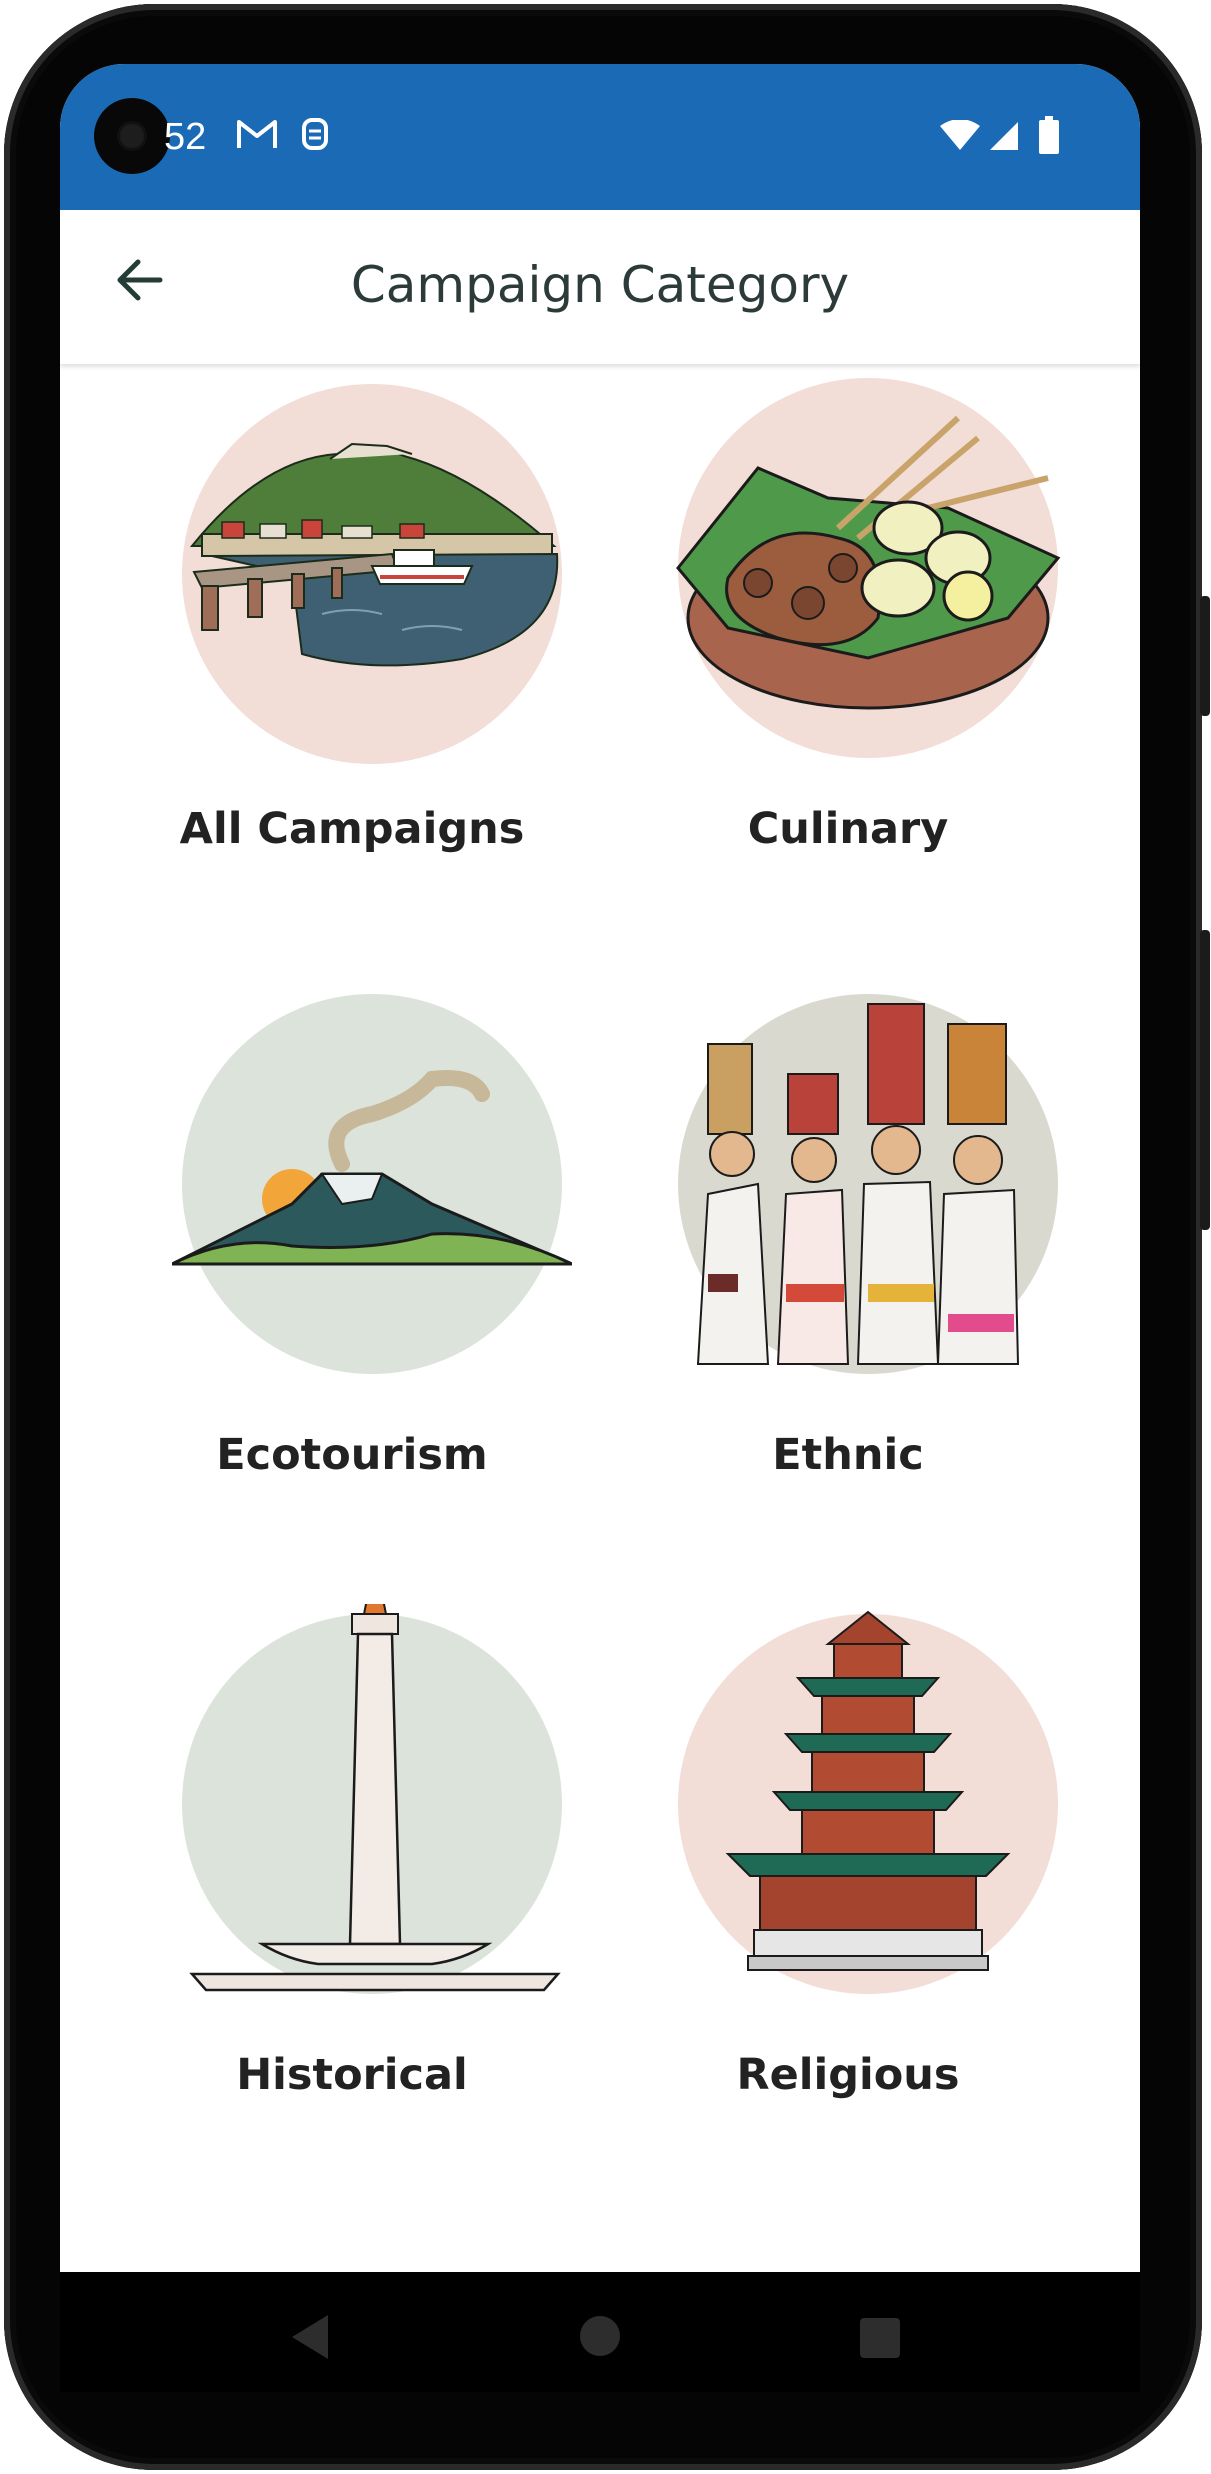 This screenshot has height=2474, width=1211. I want to click on pagoda-illustration, so click(868, 1802).